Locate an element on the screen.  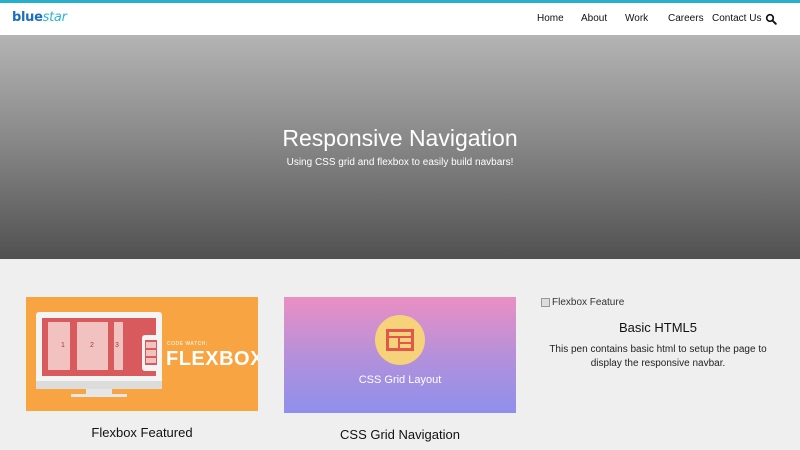
hero-title: Responsive Navigation is located at coordinates (400, 138).